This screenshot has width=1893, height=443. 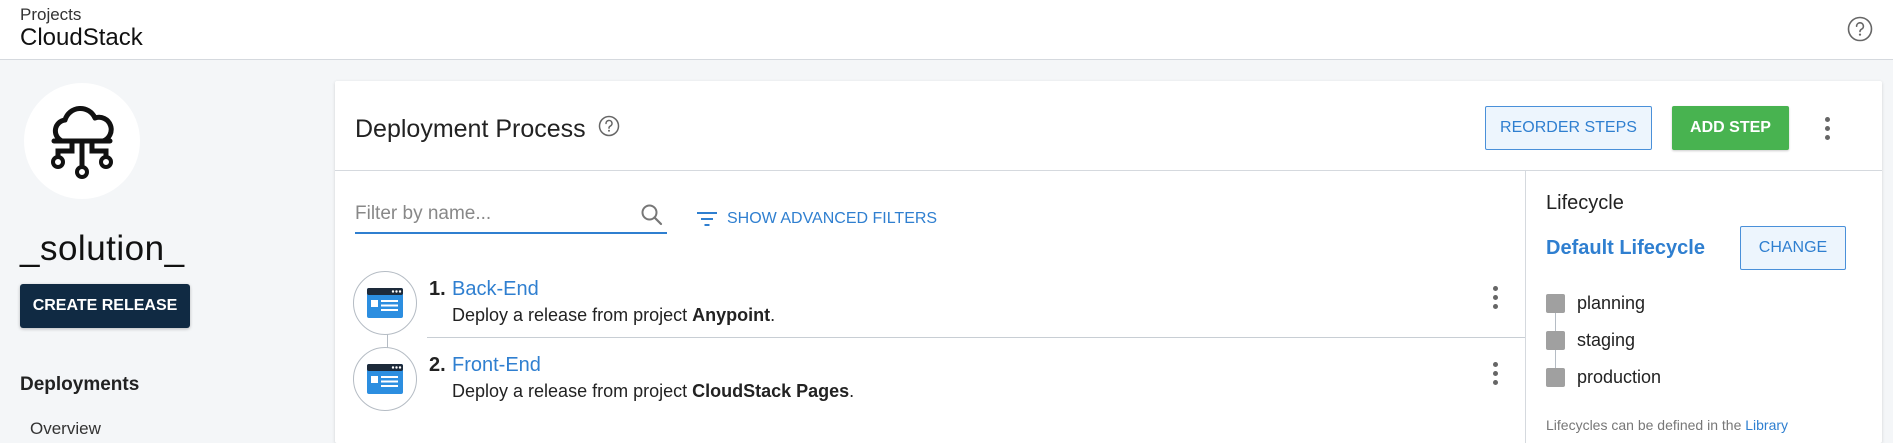 I want to click on show-advanced-filters-link: SHOW ADVANCED FILTERS, so click(x=816, y=219).